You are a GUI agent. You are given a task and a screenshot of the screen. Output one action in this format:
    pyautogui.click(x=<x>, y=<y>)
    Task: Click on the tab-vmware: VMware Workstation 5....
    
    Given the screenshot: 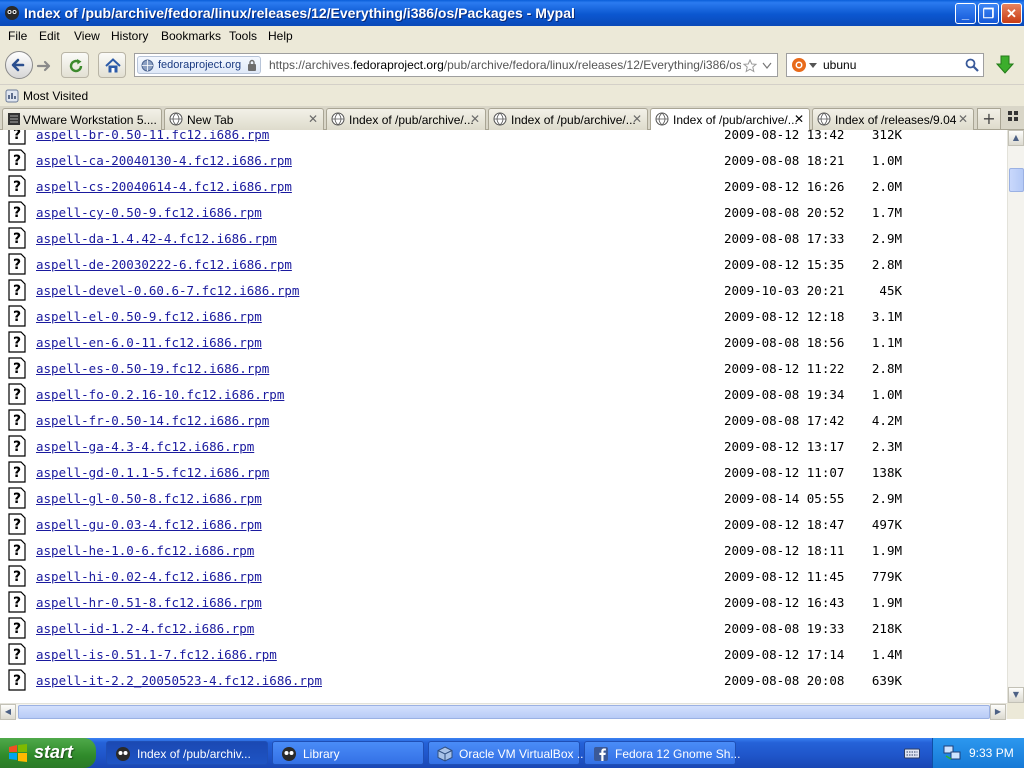 What is the action you would take?
    pyautogui.click(x=82, y=119)
    